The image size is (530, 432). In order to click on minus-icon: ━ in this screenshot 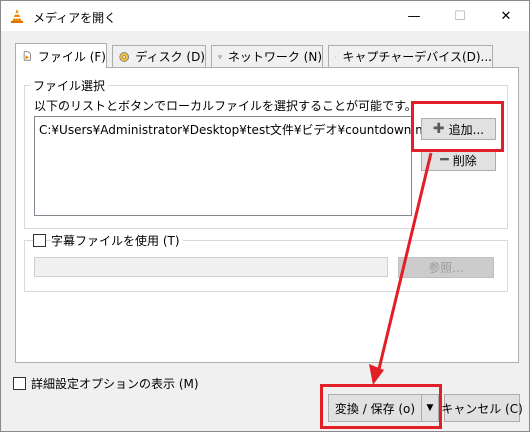, I will do `click(444, 160)`.